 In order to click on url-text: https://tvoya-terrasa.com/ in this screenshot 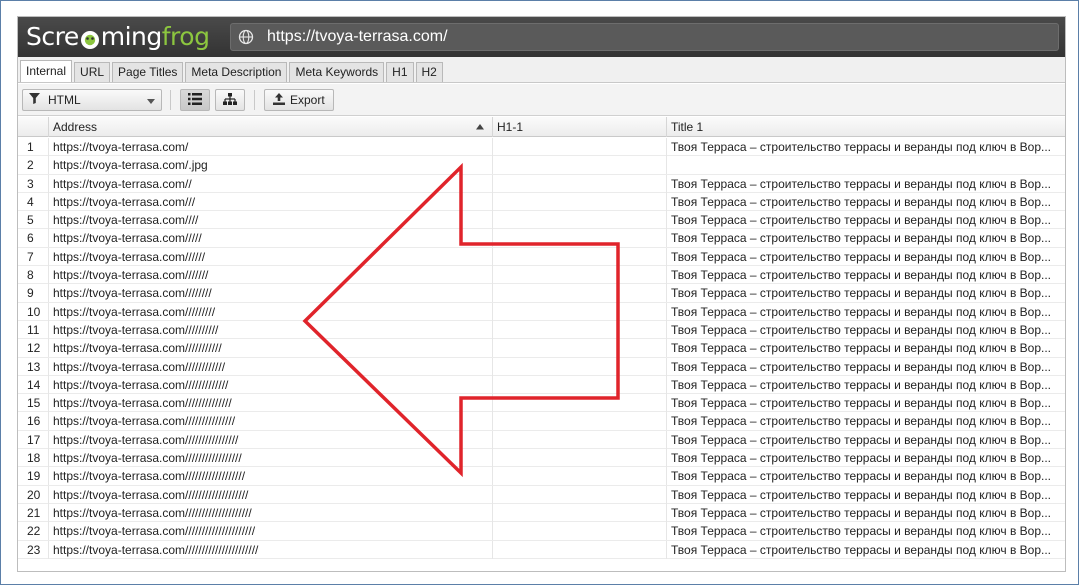, I will do `click(357, 37)`.